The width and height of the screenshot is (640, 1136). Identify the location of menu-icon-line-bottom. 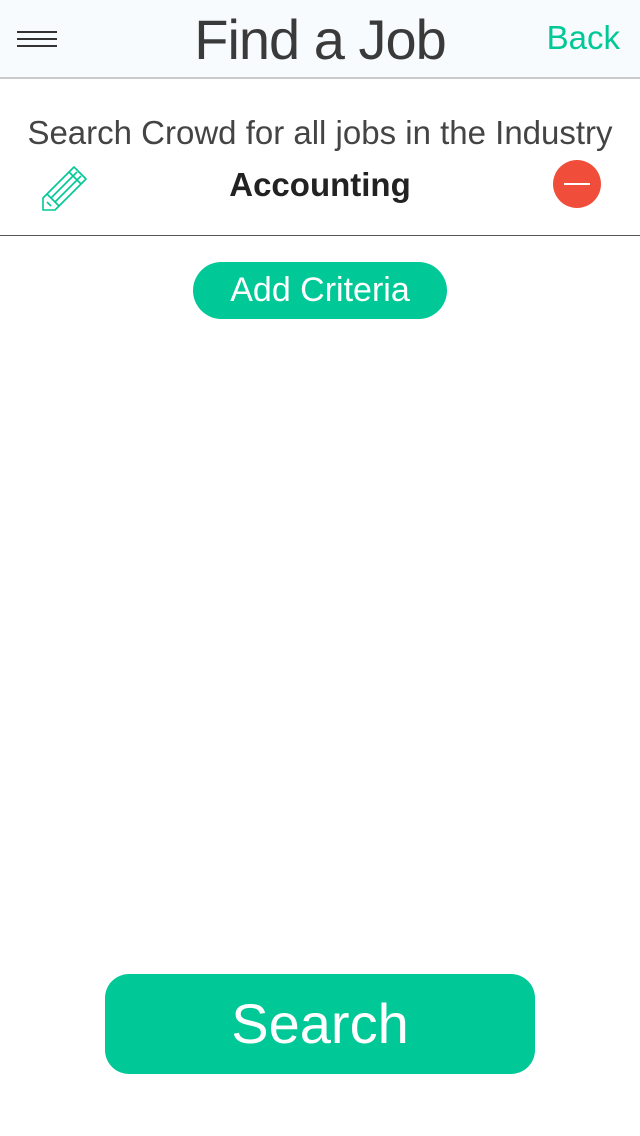
(37, 46).